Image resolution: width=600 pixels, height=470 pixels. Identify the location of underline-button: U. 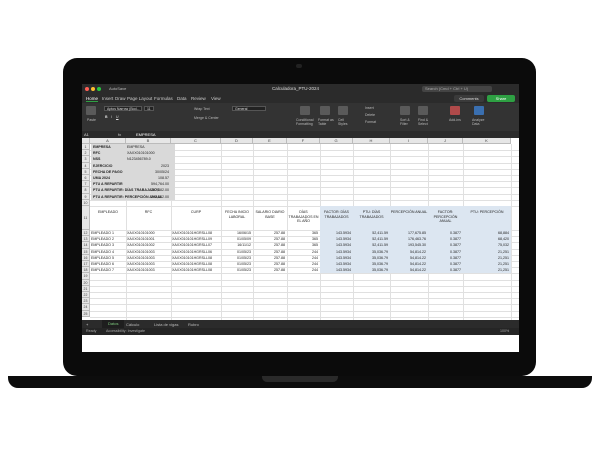
(117, 117).